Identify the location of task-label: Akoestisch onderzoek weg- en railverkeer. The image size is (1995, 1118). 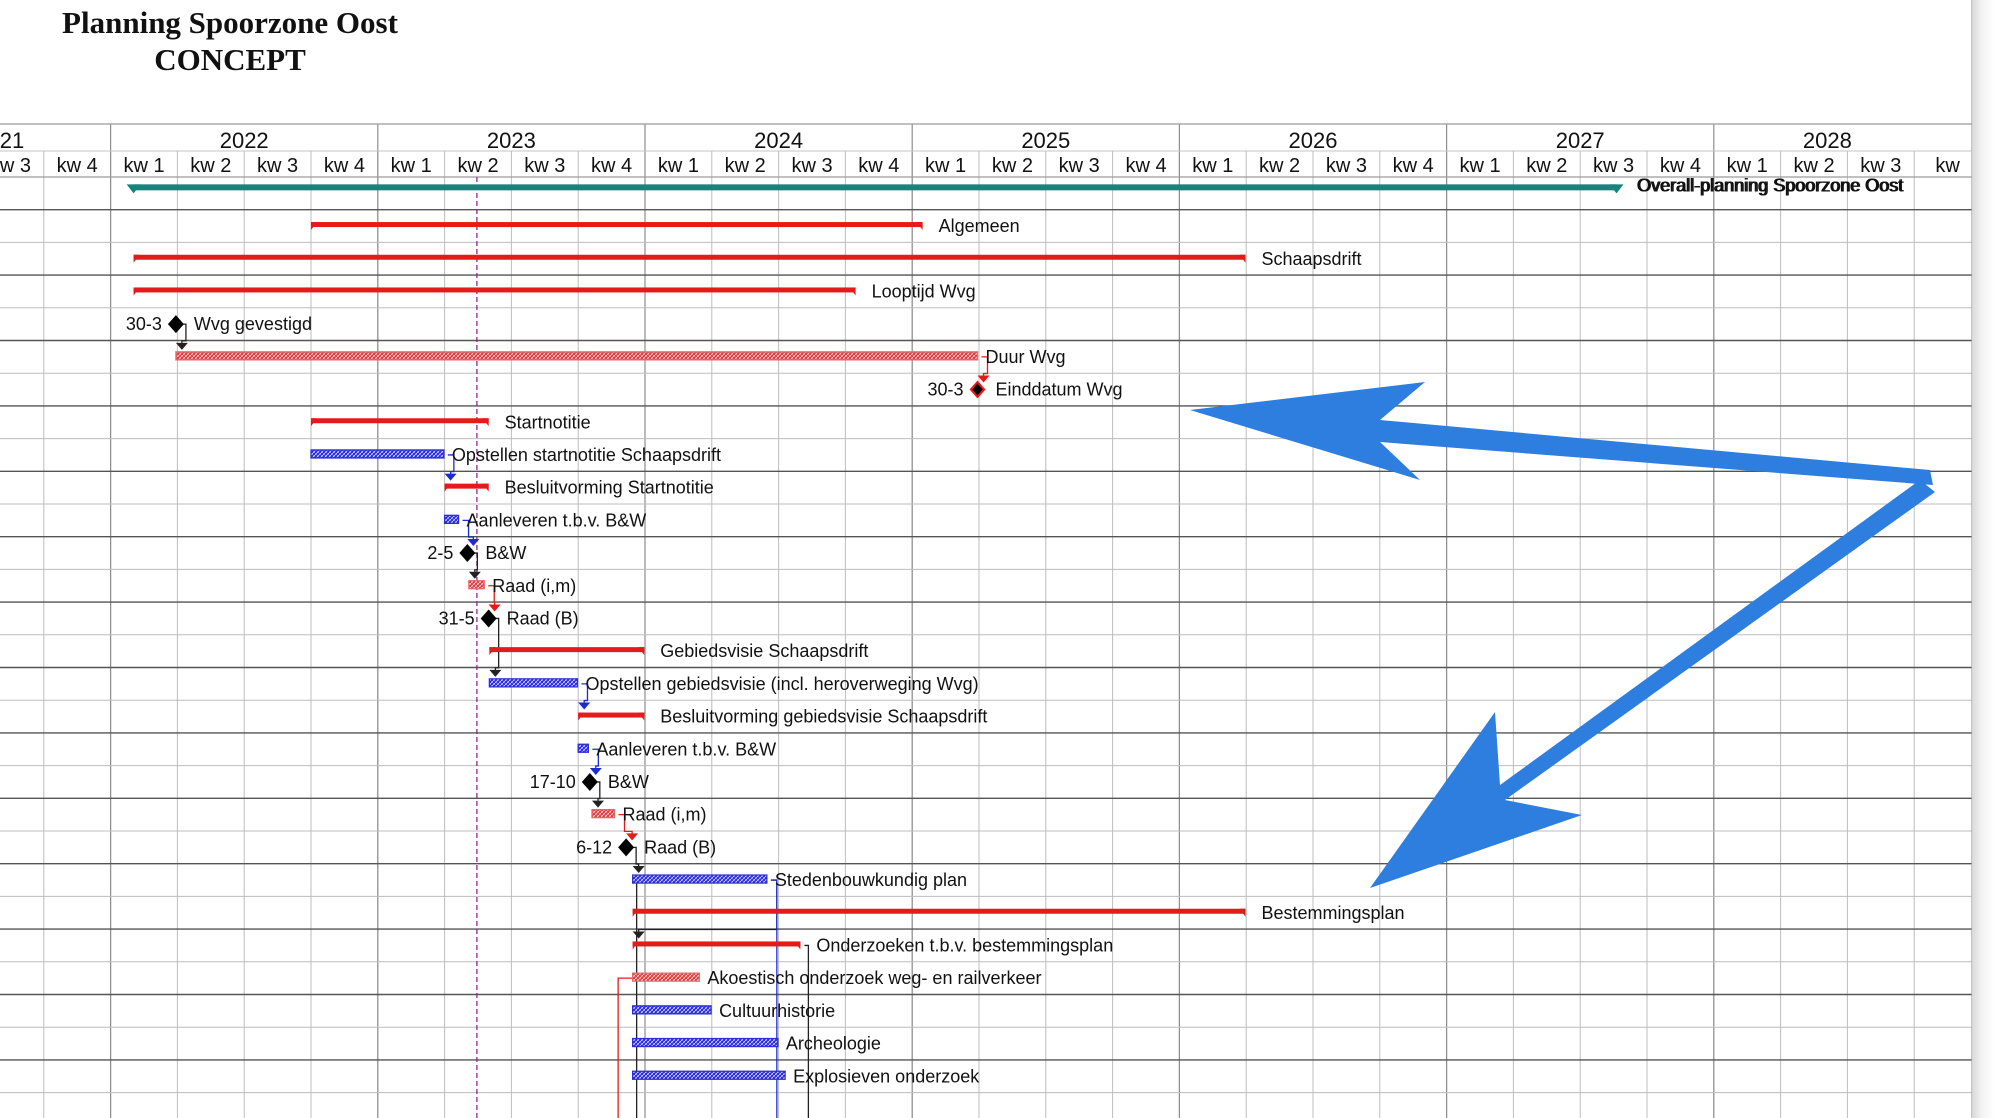
(874, 978).